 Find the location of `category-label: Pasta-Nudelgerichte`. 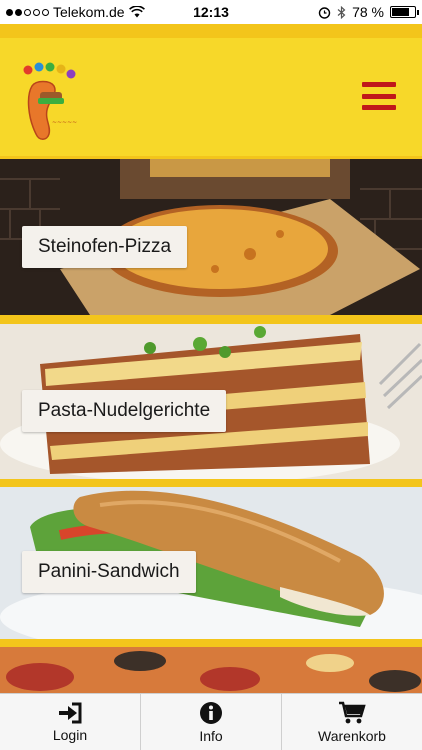

category-label: Pasta-Nudelgerichte is located at coordinates (124, 411).